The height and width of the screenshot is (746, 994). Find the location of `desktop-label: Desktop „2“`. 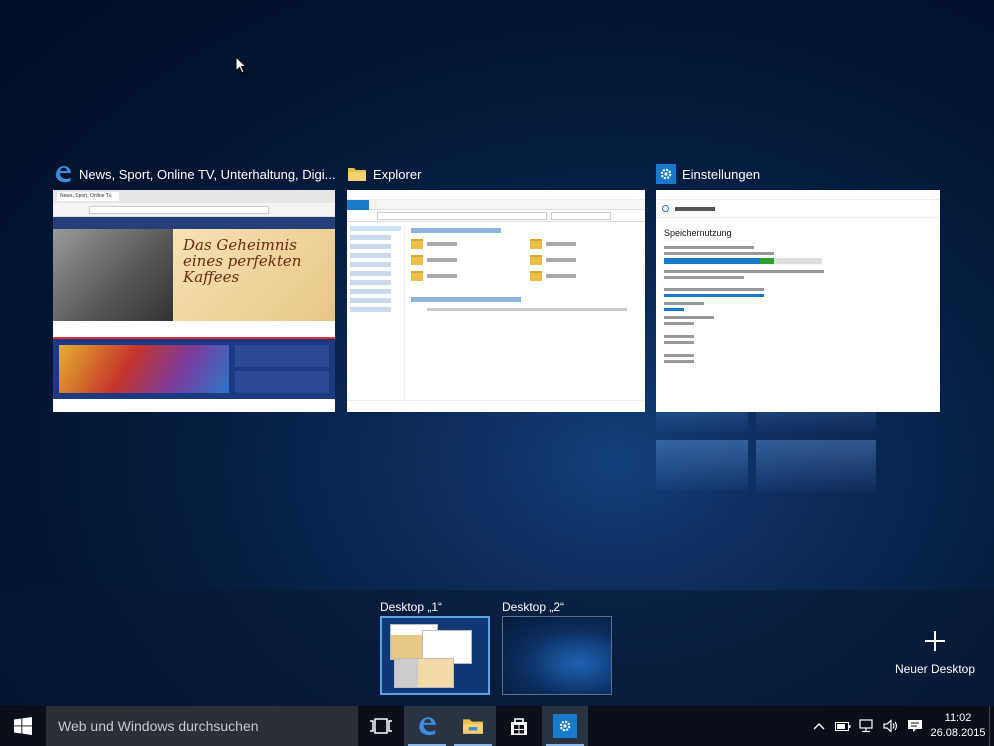

desktop-label: Desktop „2“ is located at coordinates (533, 607).